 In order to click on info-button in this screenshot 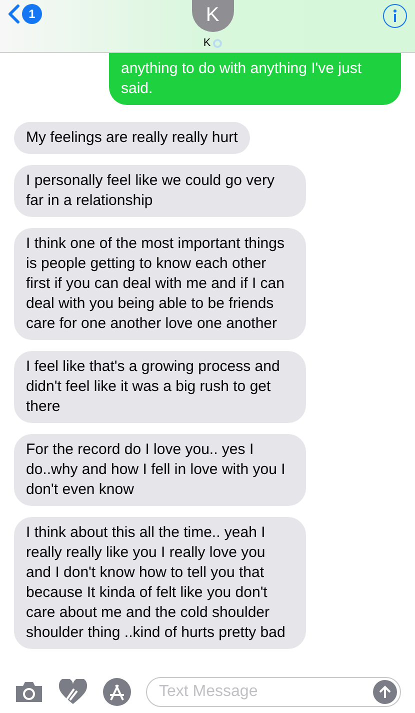, I will do `click(395, 16)`.